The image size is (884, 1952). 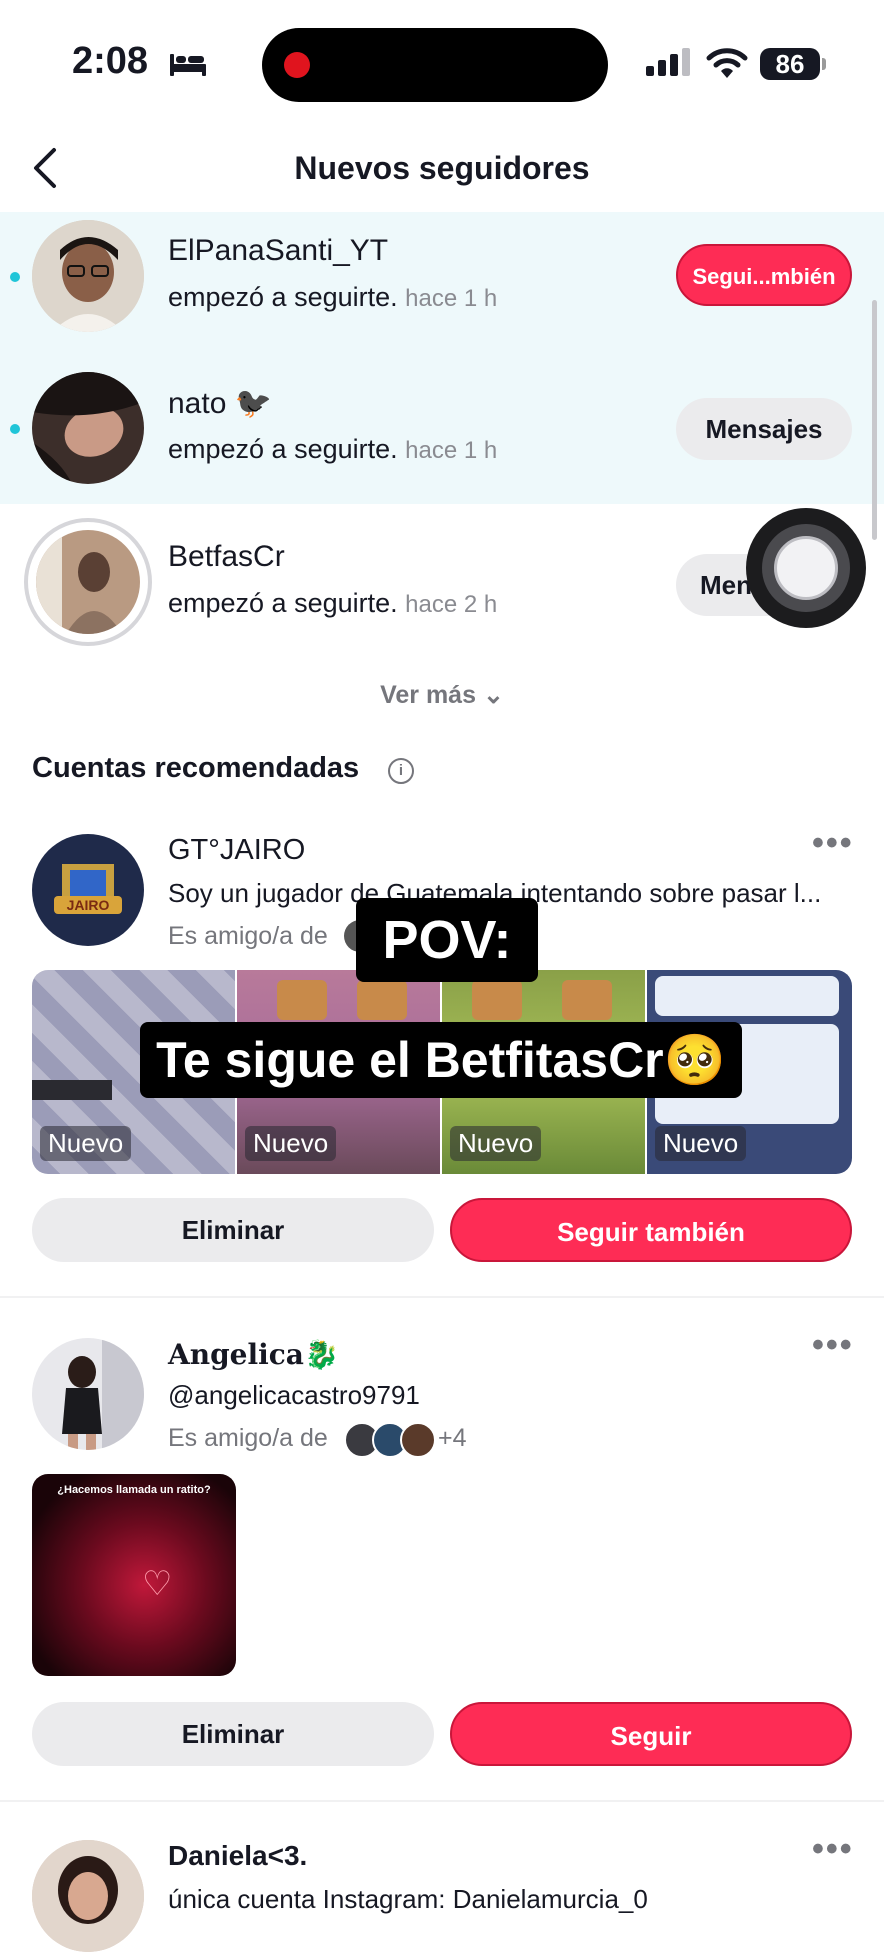 What do you see at coordinates (806, 568) in the screenshot?
I see `assistive-touch-button` at bounding box center [806, 568].